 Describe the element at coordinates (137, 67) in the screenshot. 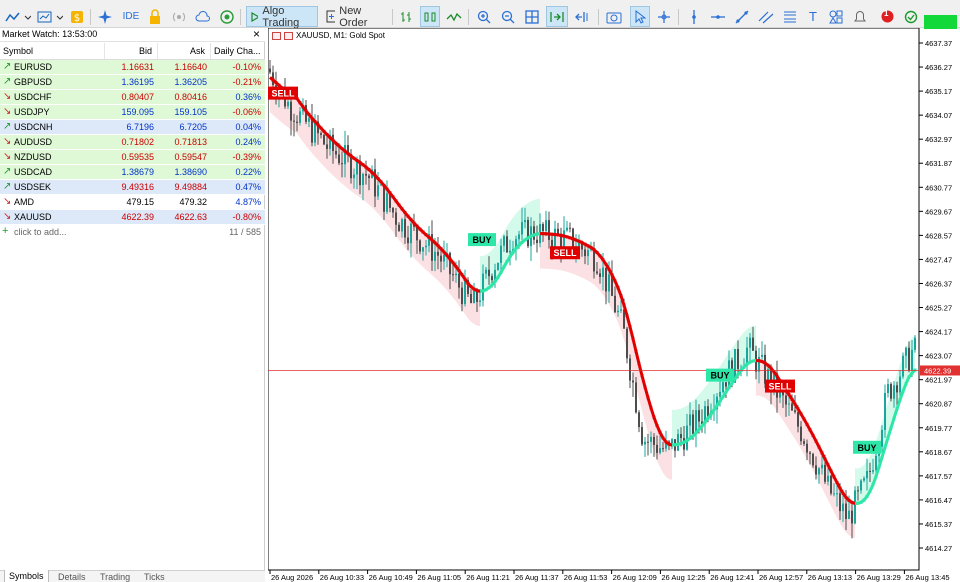

I see `bid-price: 1.16631` at that location.